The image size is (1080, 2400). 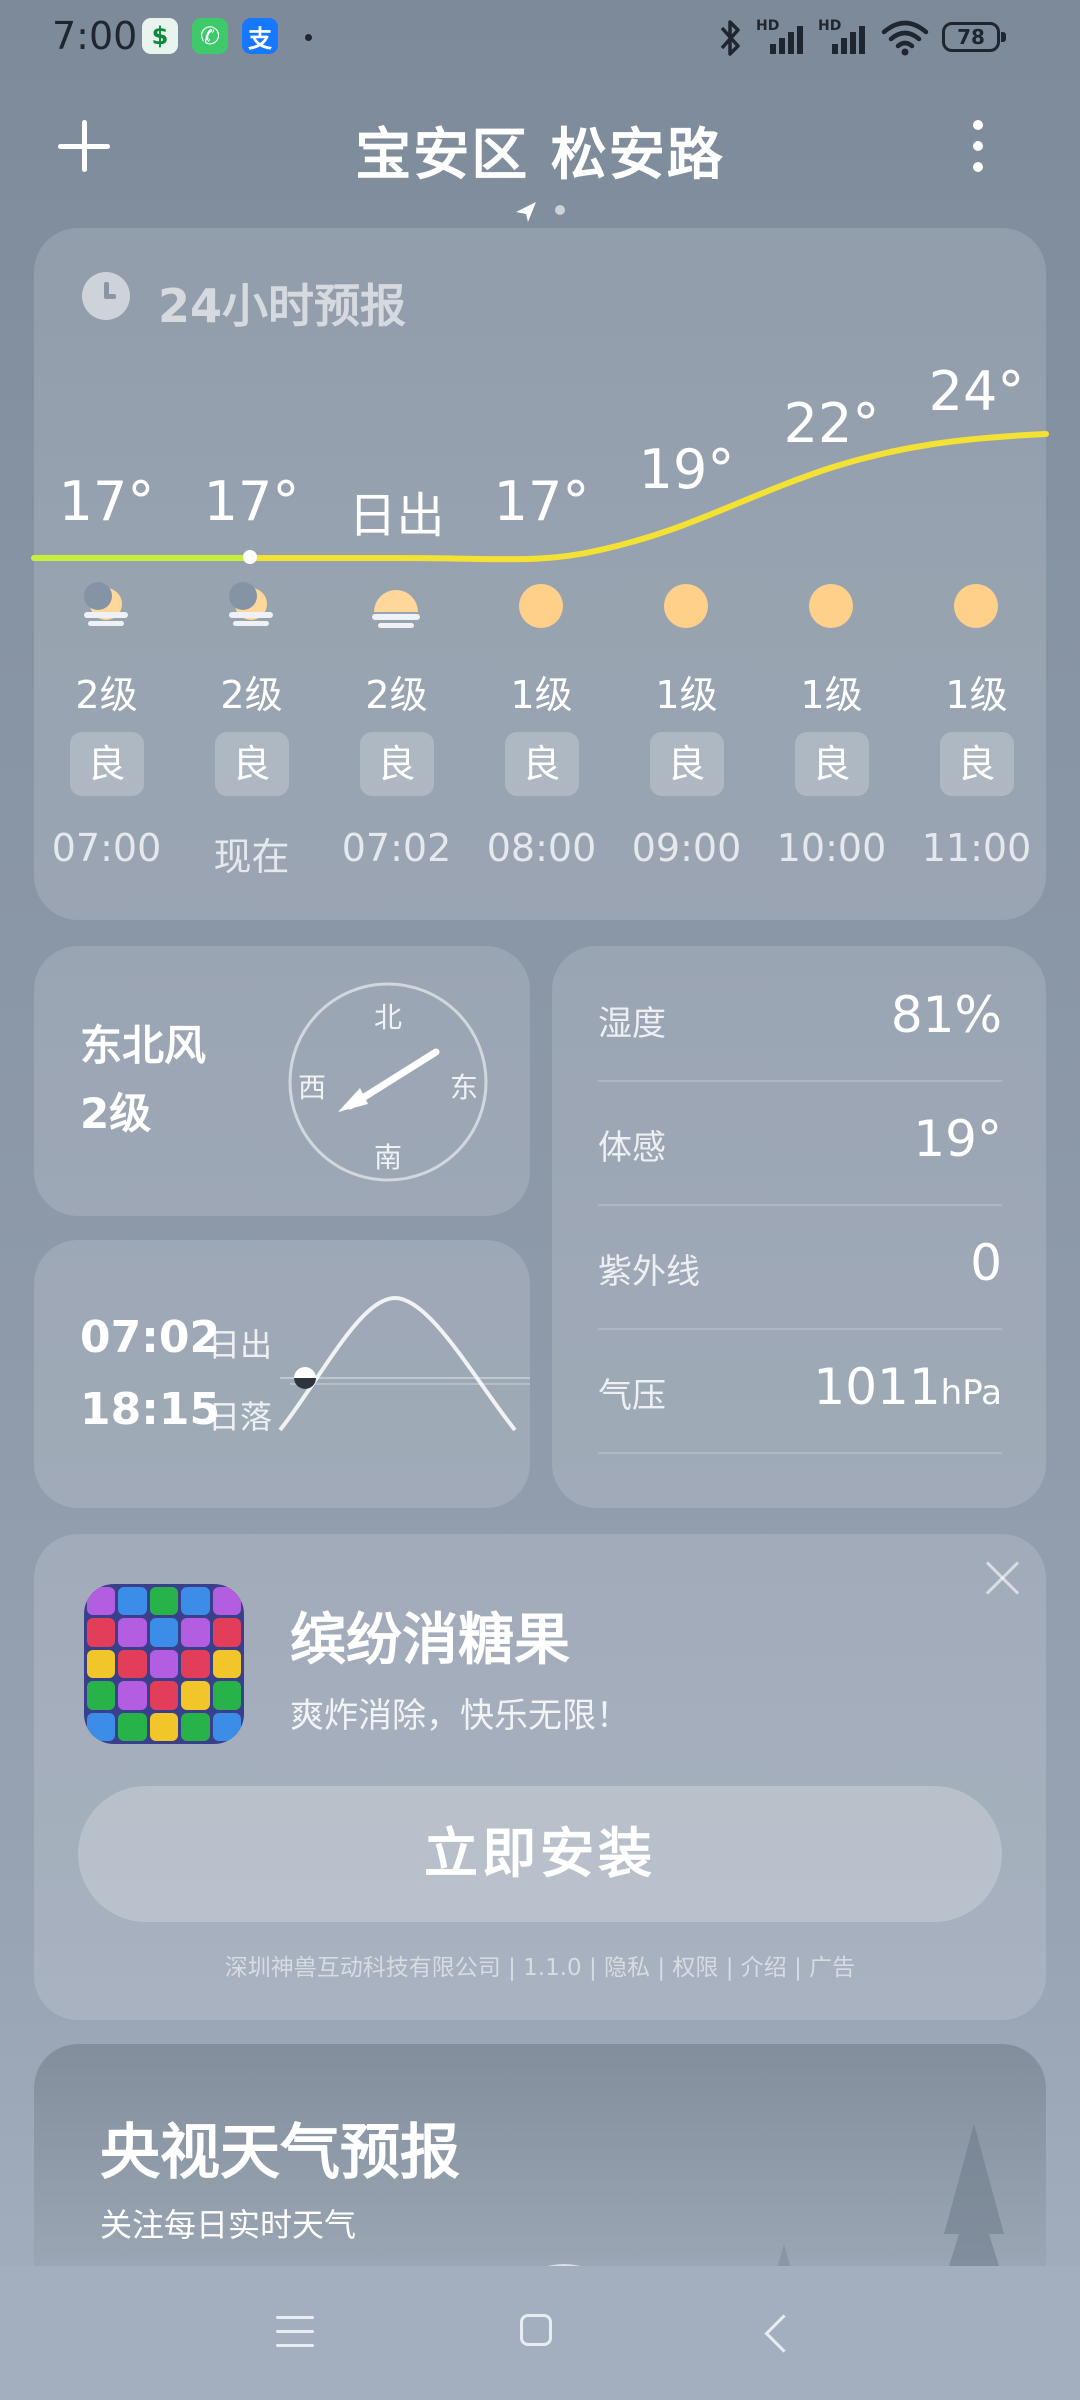 I want to click on menu-icon, so click(x=295, y=2332).